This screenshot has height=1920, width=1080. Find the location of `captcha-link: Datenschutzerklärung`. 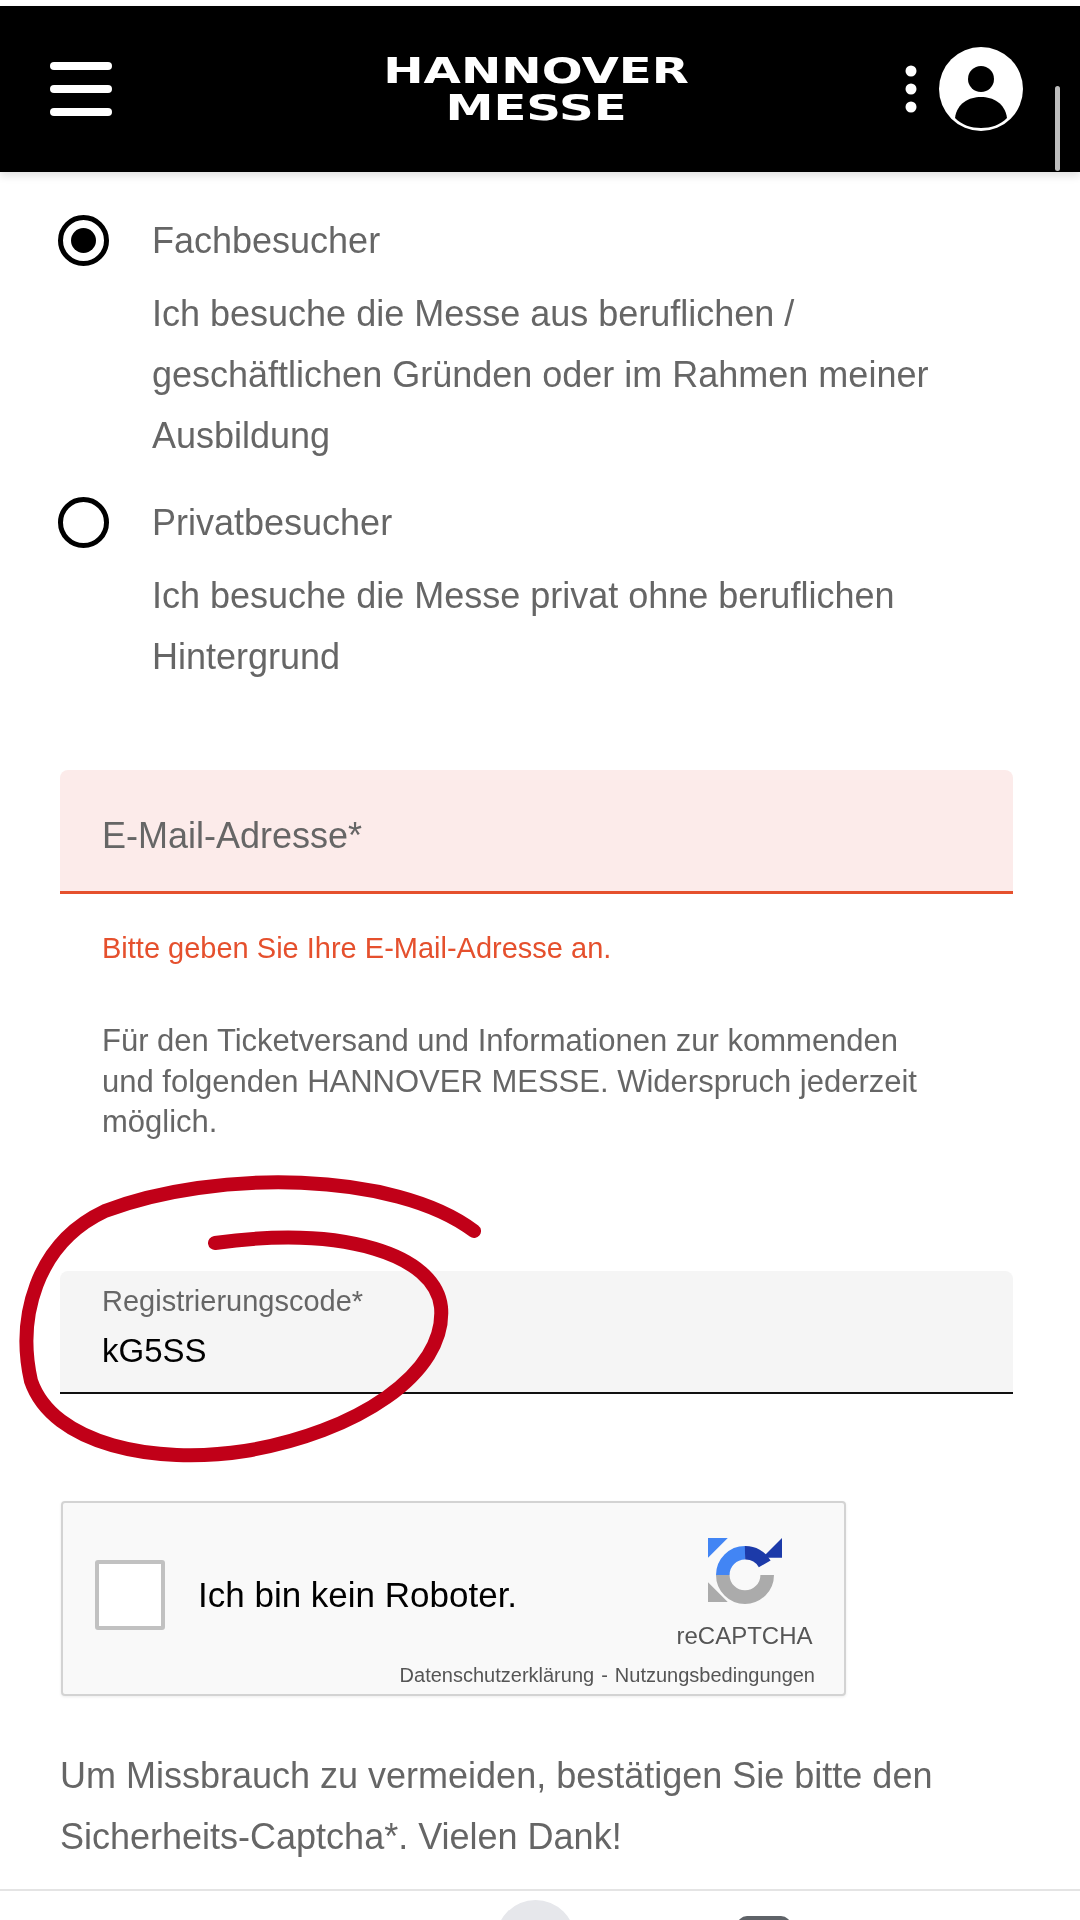

captcha-link: Datenschutzerklärung is located at coordinates (497, 1678).